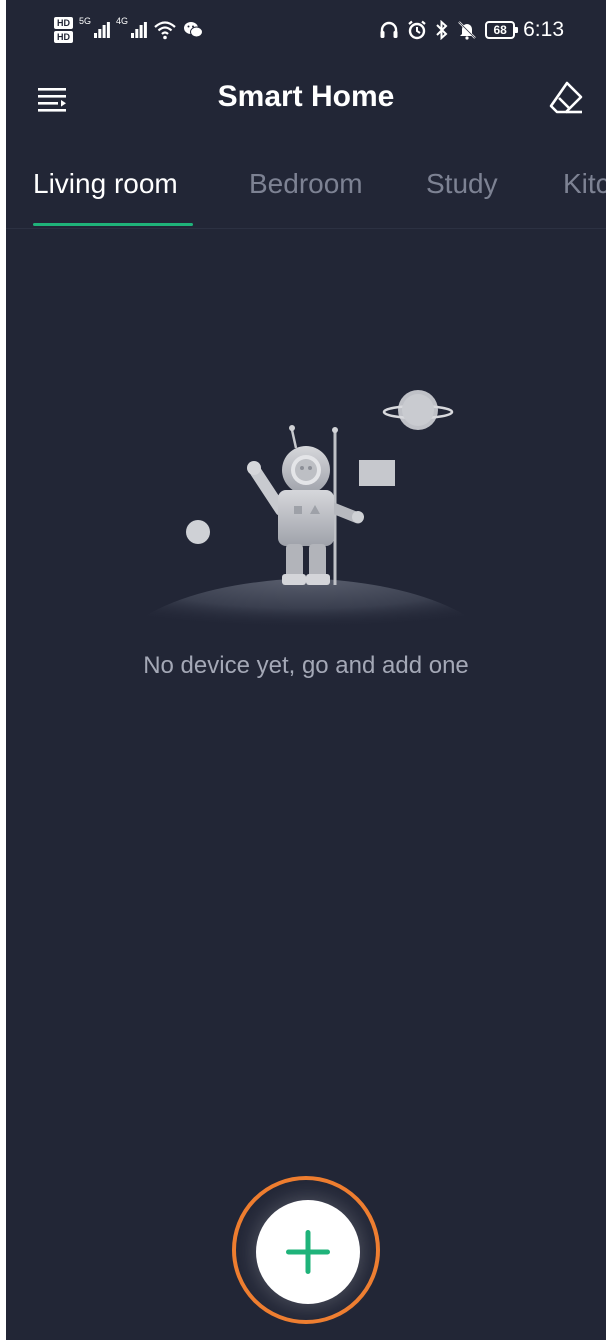 Image resolution: width=606 pixels, height=1340 pixels. I want to click on page-title: Smart Home, so click(306, 96).